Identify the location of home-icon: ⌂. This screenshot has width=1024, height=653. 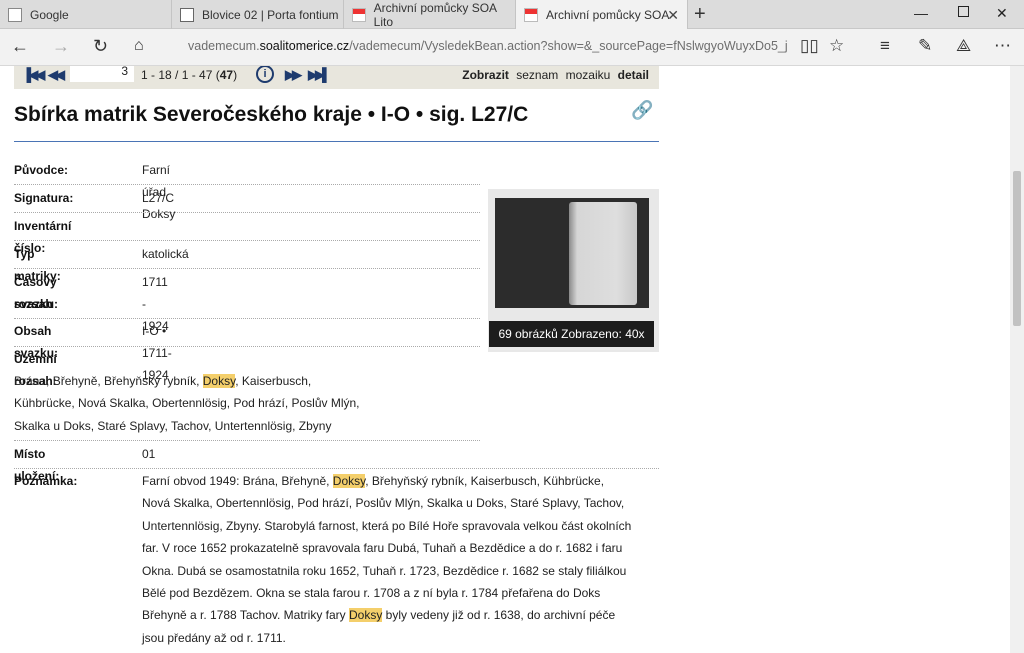
(139, 46).